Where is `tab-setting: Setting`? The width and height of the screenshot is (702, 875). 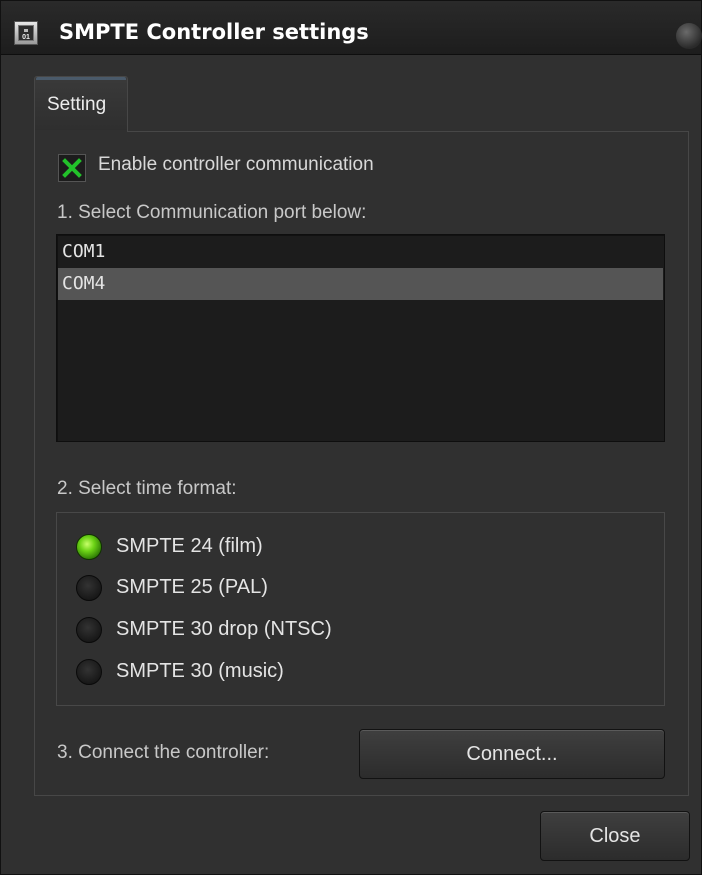 tab-setting: Setting is located at coordinates (81, 104).